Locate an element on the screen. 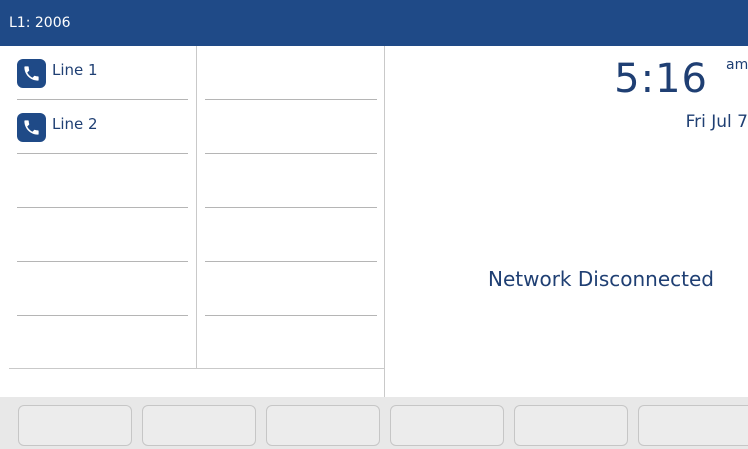  header-bar: L1: 2006 is located at coordinates (374, 23).